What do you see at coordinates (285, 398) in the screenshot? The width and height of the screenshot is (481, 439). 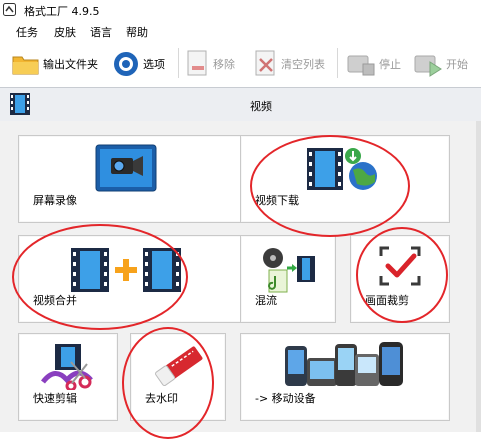 I see `mobile-device-label: -> 移动设备` at bounding box center [285, 398].